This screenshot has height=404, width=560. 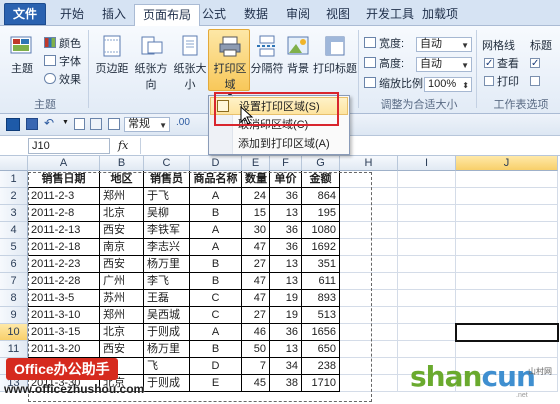 What do you see at coordinates (183, 122) in the screenshot?
I see `decimal-icon: .00` at bounding box center [183, 122].